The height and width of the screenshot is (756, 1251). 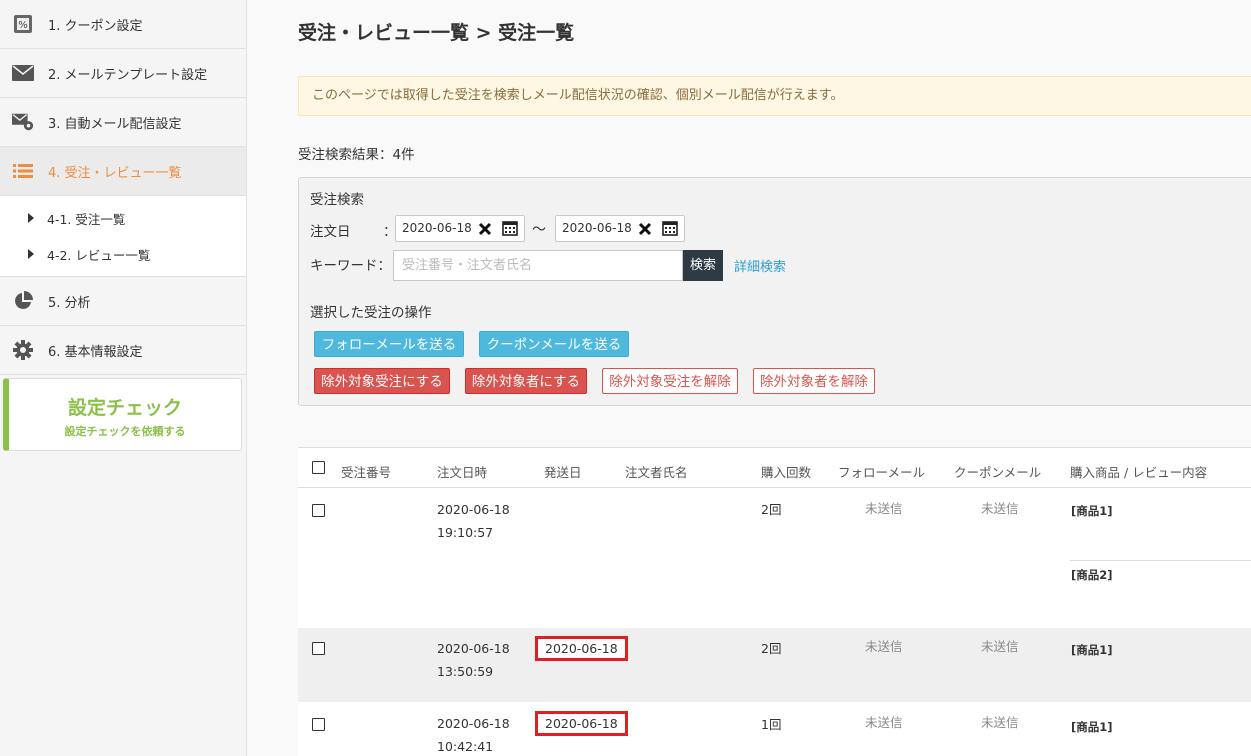 What do you see at coordinates (670, 381) in the screenshot?
I see `unexclude-order-button: 除外対象受注を解除` at bounding box center [670, 381].